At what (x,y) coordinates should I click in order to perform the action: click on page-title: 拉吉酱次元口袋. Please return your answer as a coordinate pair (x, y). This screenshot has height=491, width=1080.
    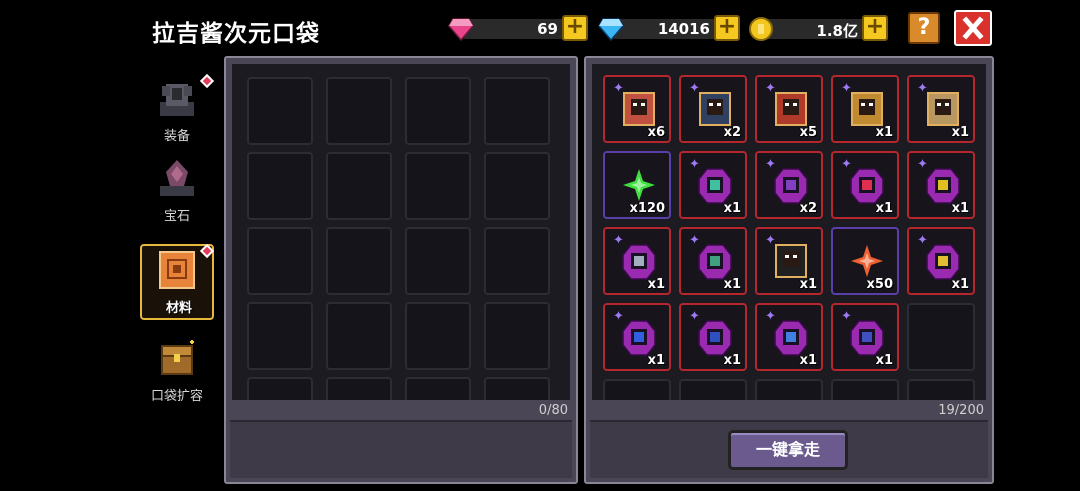
    Looking at the image, I should click on (236, 34).